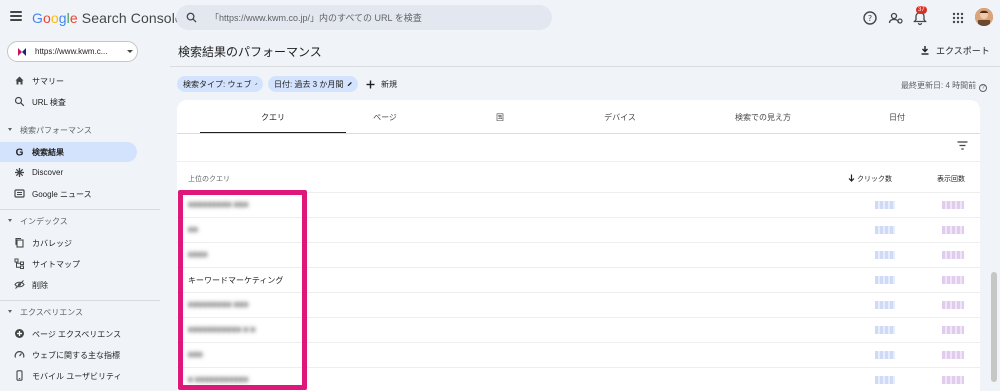  What do you see at coordinates (236, 280) in the screenshot?
I see `query-text: キーワードマーケティング` at bounding box center [236, 280].